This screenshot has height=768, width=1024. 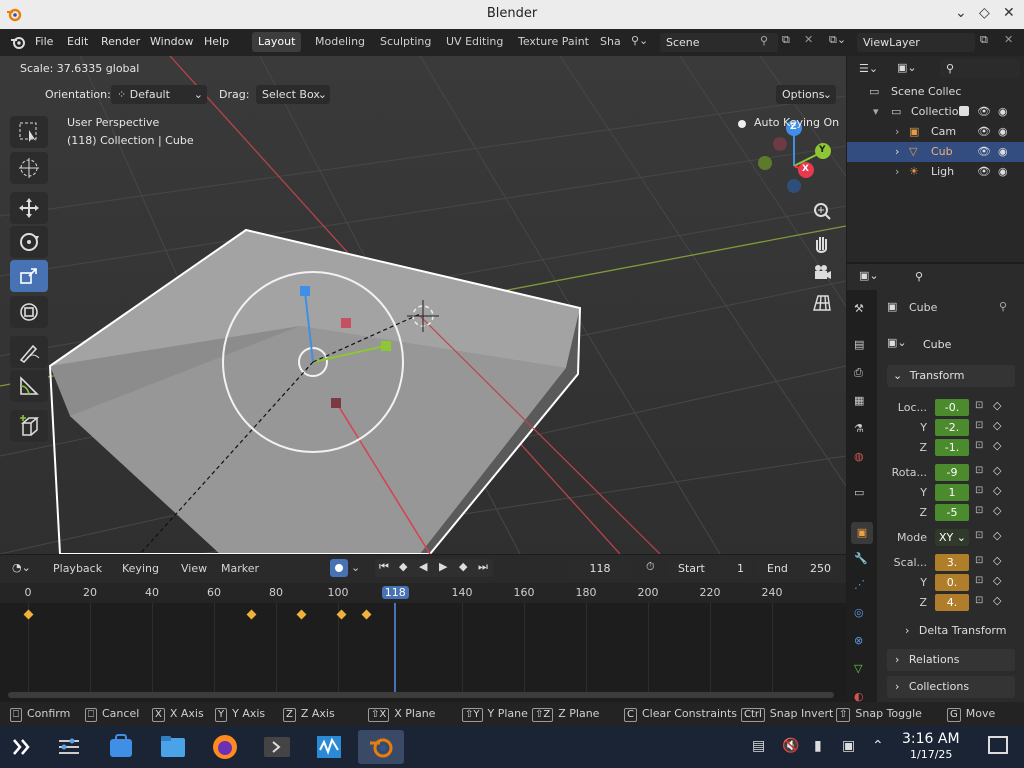 I want to click on gizmo-z-label: Z, so click(x=793, y=127).